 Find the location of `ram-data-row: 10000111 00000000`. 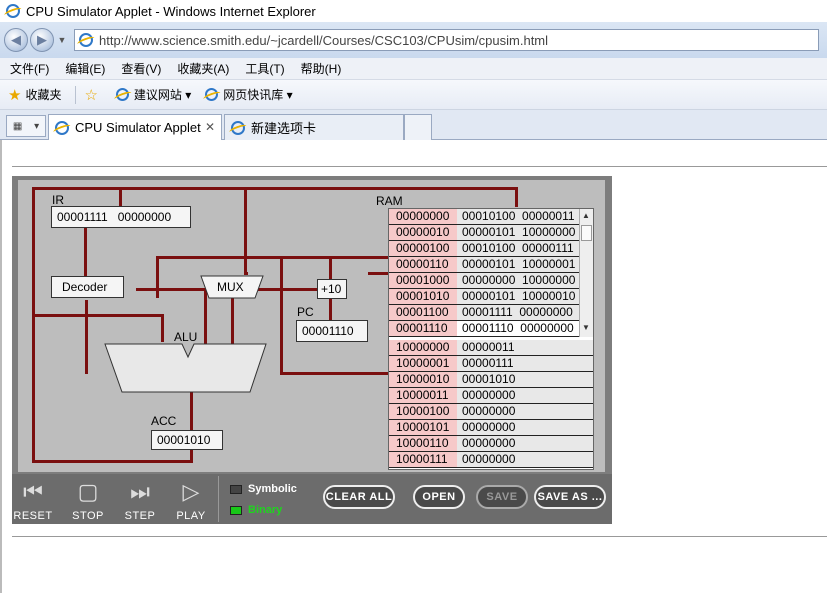

ram-data-row: 10000111 00000000 is located at coordinates (491, 460).